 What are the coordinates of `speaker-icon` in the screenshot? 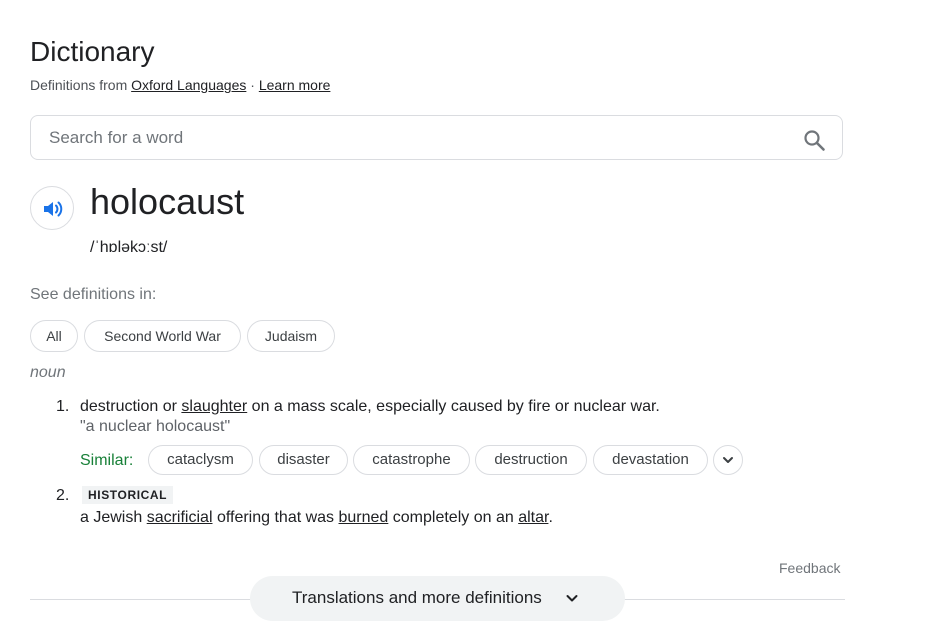 It's located at (53, 209).